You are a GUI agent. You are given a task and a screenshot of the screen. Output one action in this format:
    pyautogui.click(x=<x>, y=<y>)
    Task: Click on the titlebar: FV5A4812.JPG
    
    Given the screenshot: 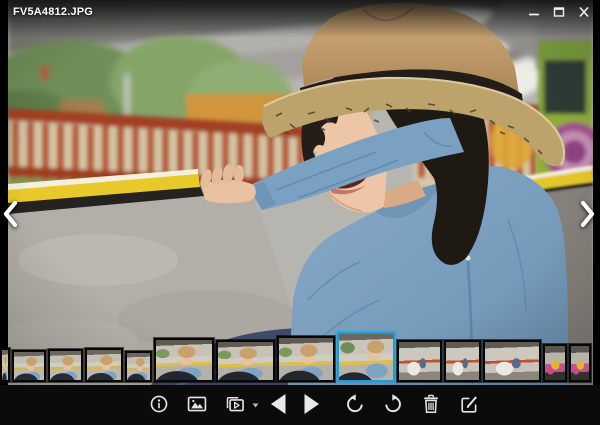 What is the action you would take?
    pyautogui.click(x=300, y=19)
    